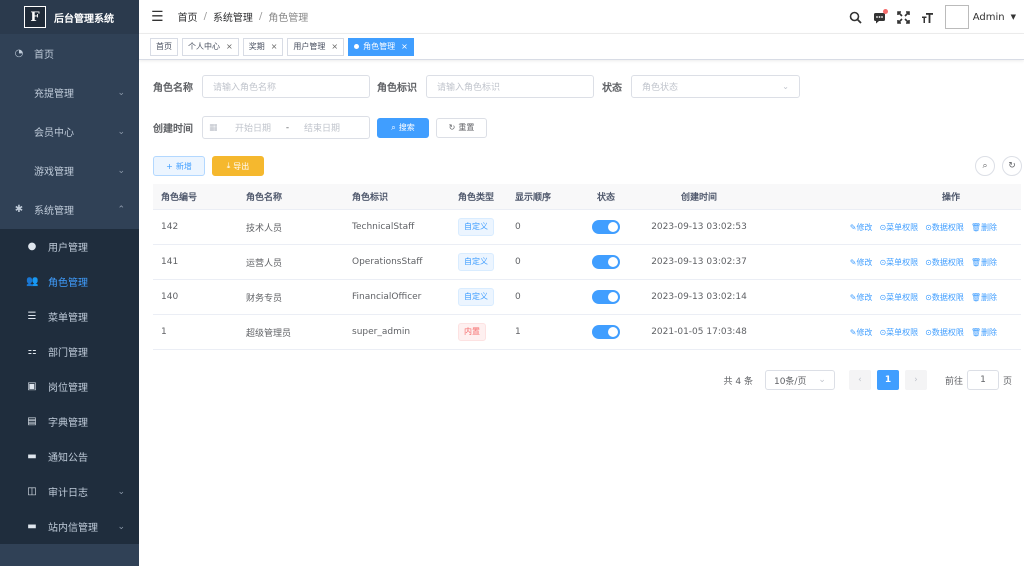  I want to click on sidebar-item-roles: 👥 角色管理, so click(69, 281).